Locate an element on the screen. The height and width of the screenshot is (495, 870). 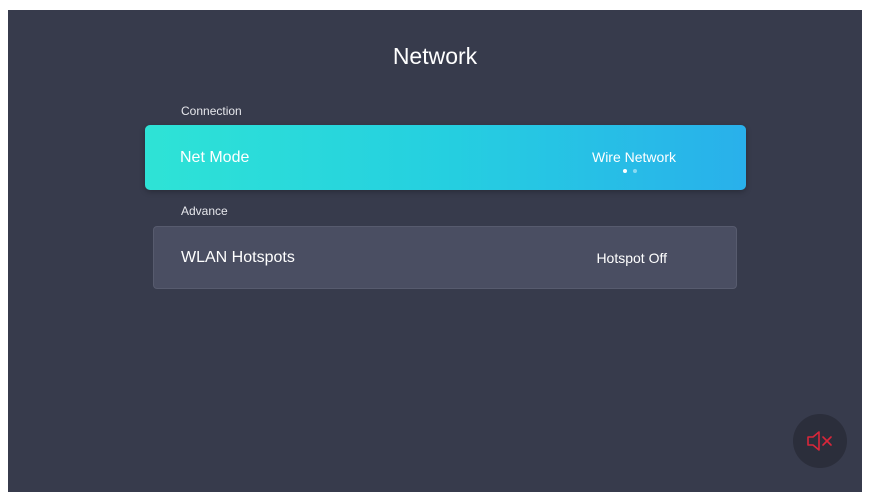
wlan-hotspots-label: WLAN Hotspots is located at coordinates (238, 257).